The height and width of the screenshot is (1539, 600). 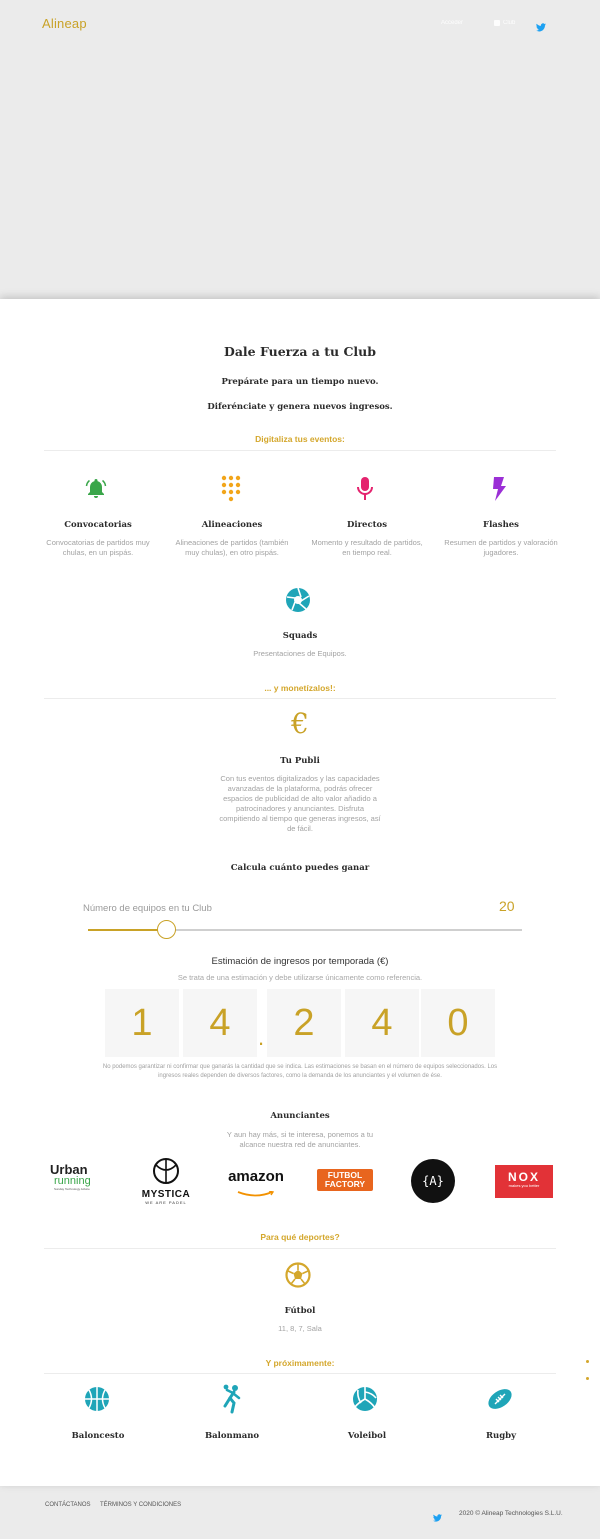 I want to click on club-link-label: Club, so click(x=509, y=23).